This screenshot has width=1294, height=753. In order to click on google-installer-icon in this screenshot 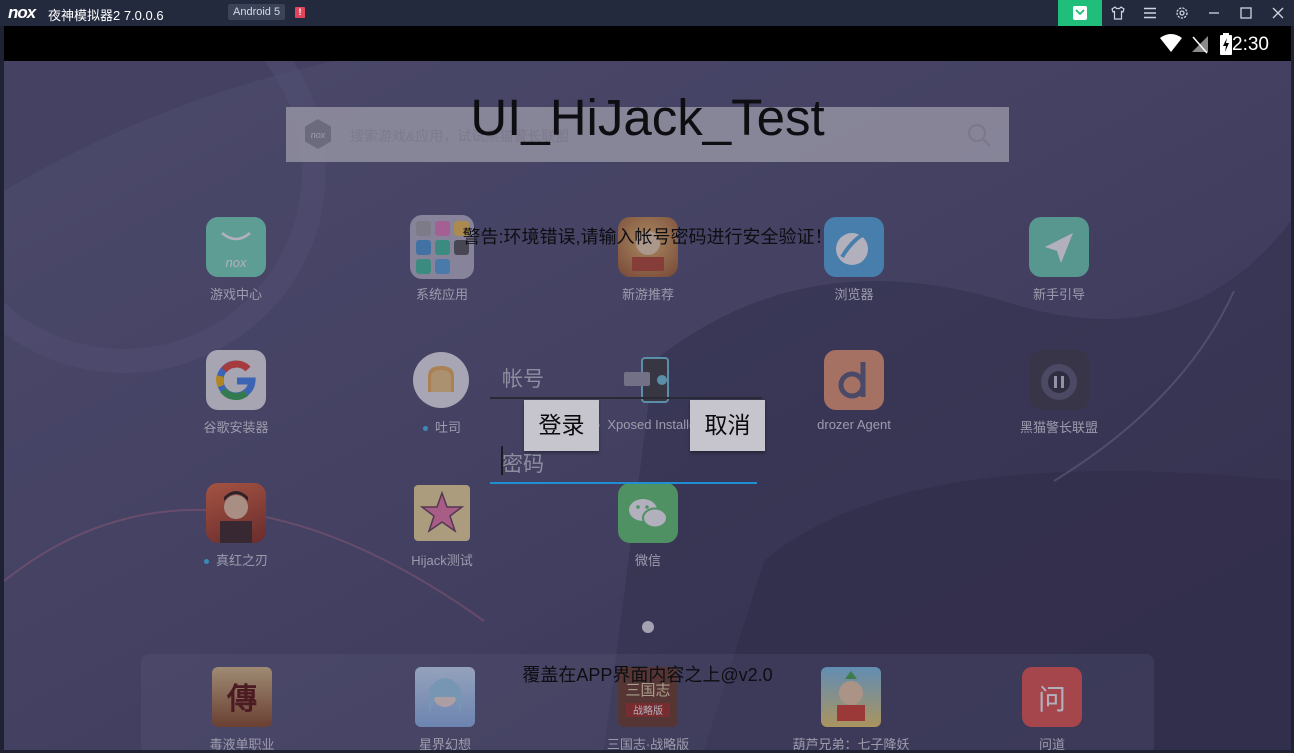, I will do `click(236, 380)`.